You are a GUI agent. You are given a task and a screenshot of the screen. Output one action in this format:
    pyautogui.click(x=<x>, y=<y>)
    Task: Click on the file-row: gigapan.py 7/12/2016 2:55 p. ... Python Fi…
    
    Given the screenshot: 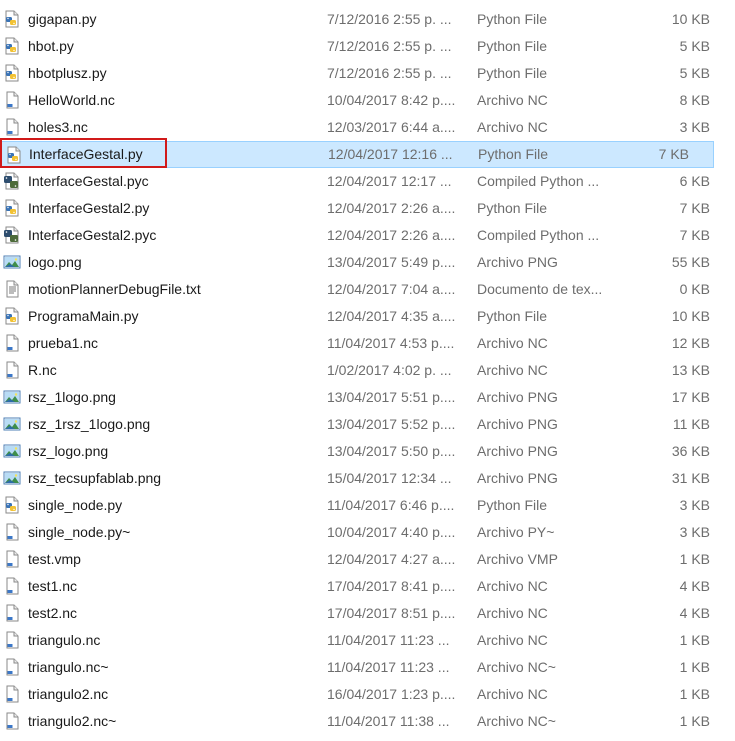 What is the action you would take?
    pyautogui.click(x=367, y=19)
    